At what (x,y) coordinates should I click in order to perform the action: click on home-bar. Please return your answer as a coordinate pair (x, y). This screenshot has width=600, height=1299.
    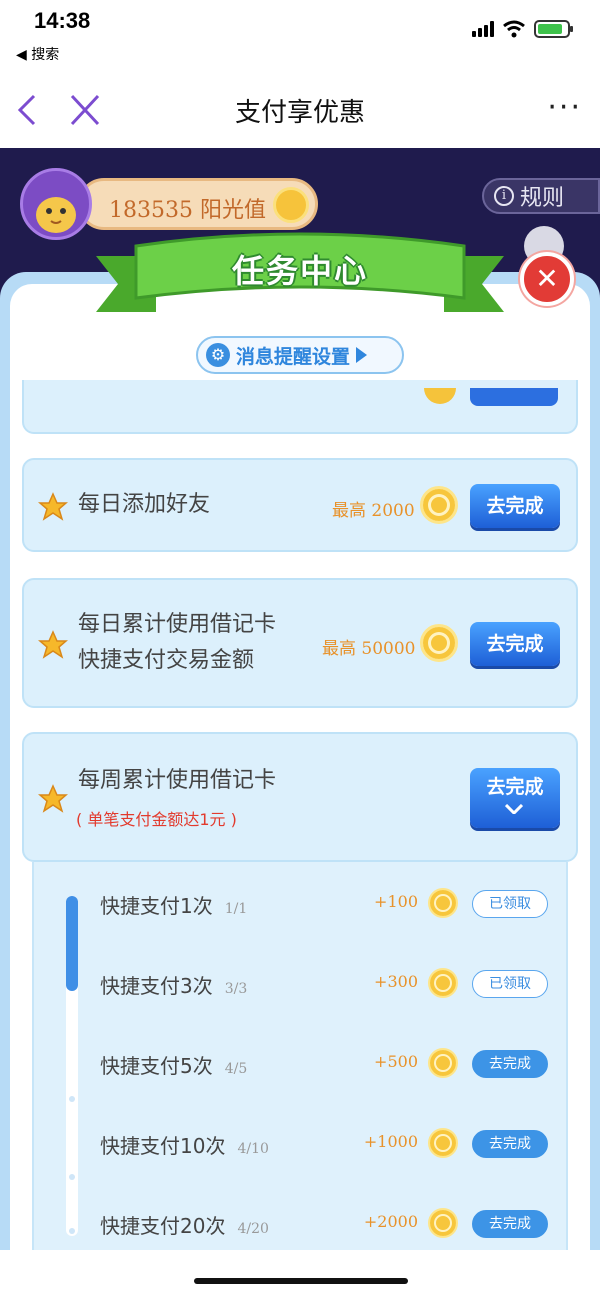
    Looking at the image, I should click on (300, 1274).